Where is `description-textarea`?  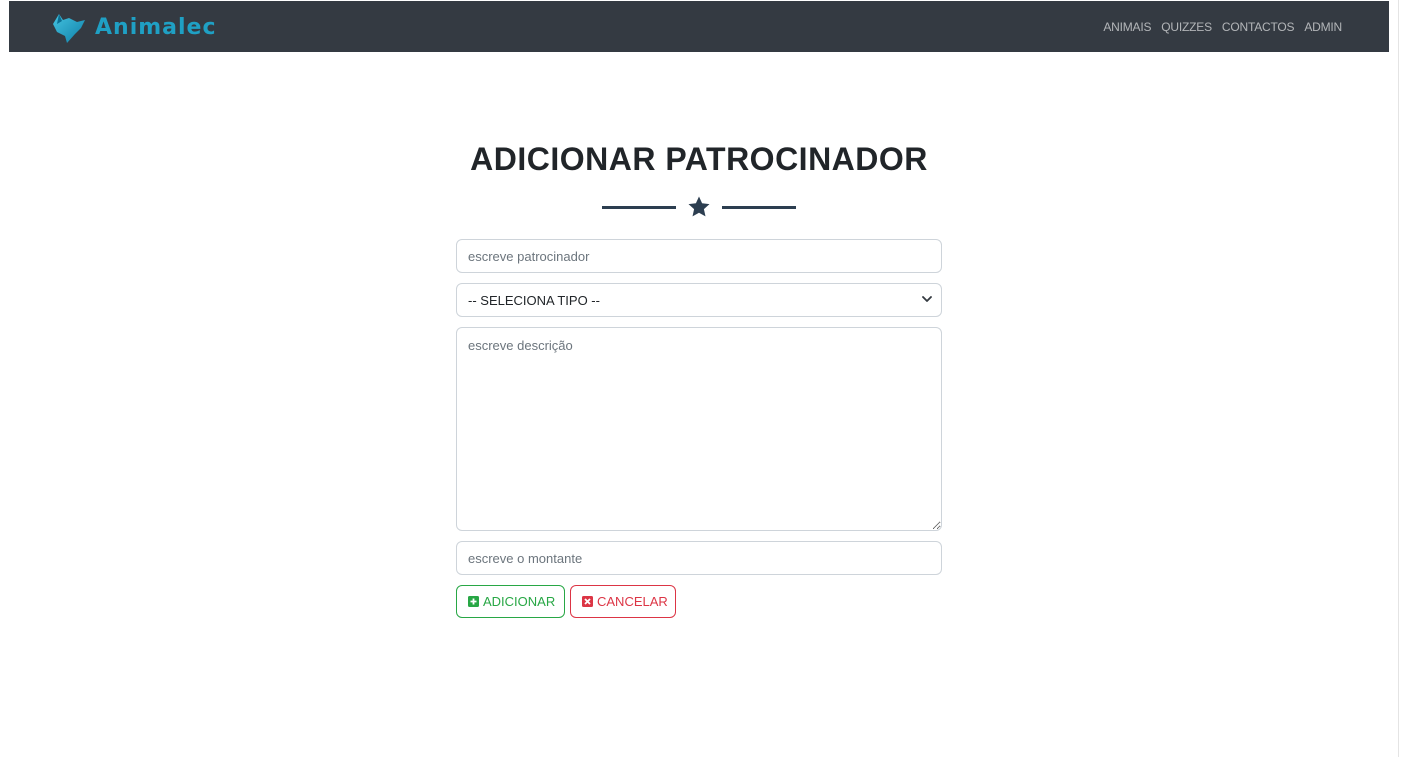
description-textarea is located at coordinates (699, 429).